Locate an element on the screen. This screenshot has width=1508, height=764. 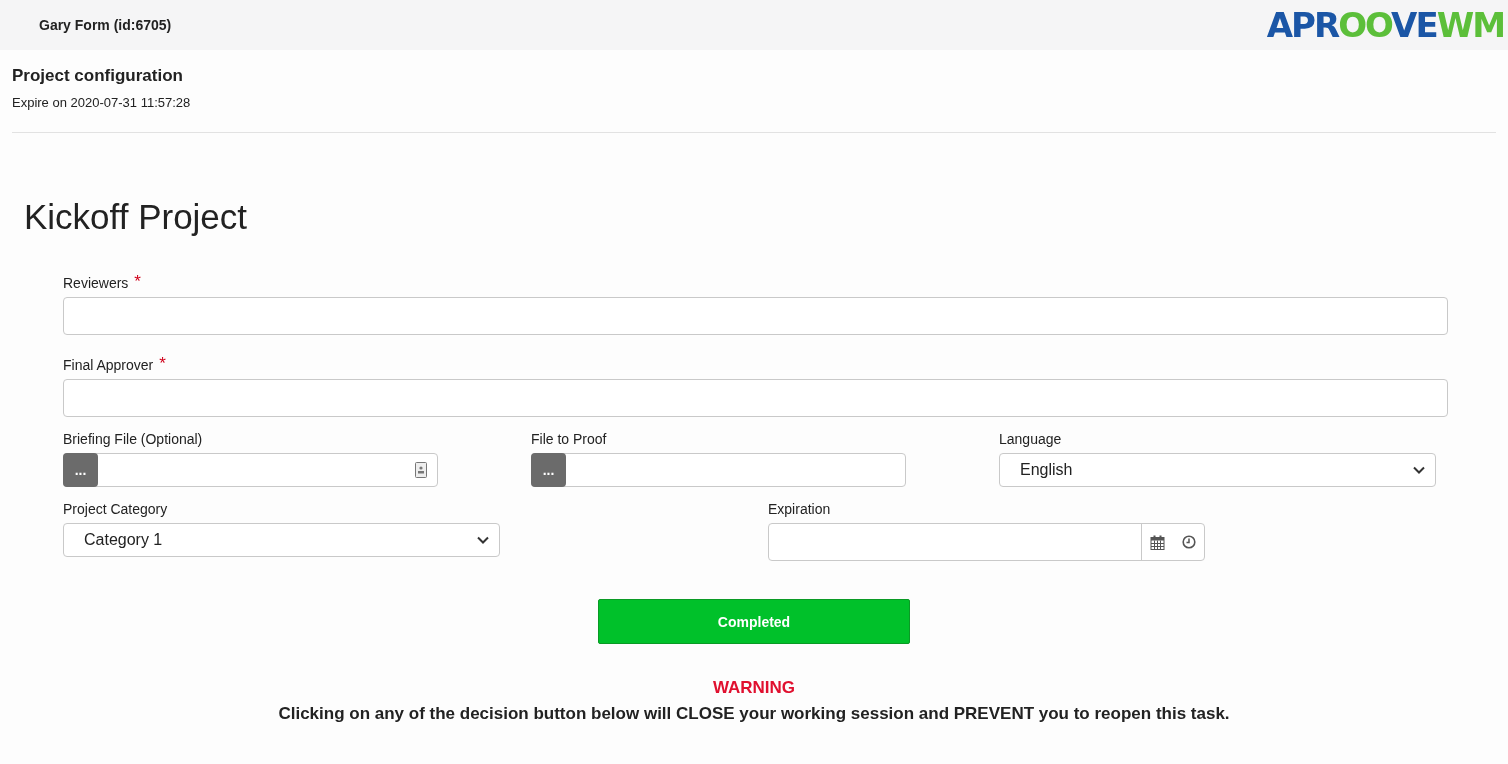
field-label: Briefing File (Optional) is located at coordinates (133, 439).